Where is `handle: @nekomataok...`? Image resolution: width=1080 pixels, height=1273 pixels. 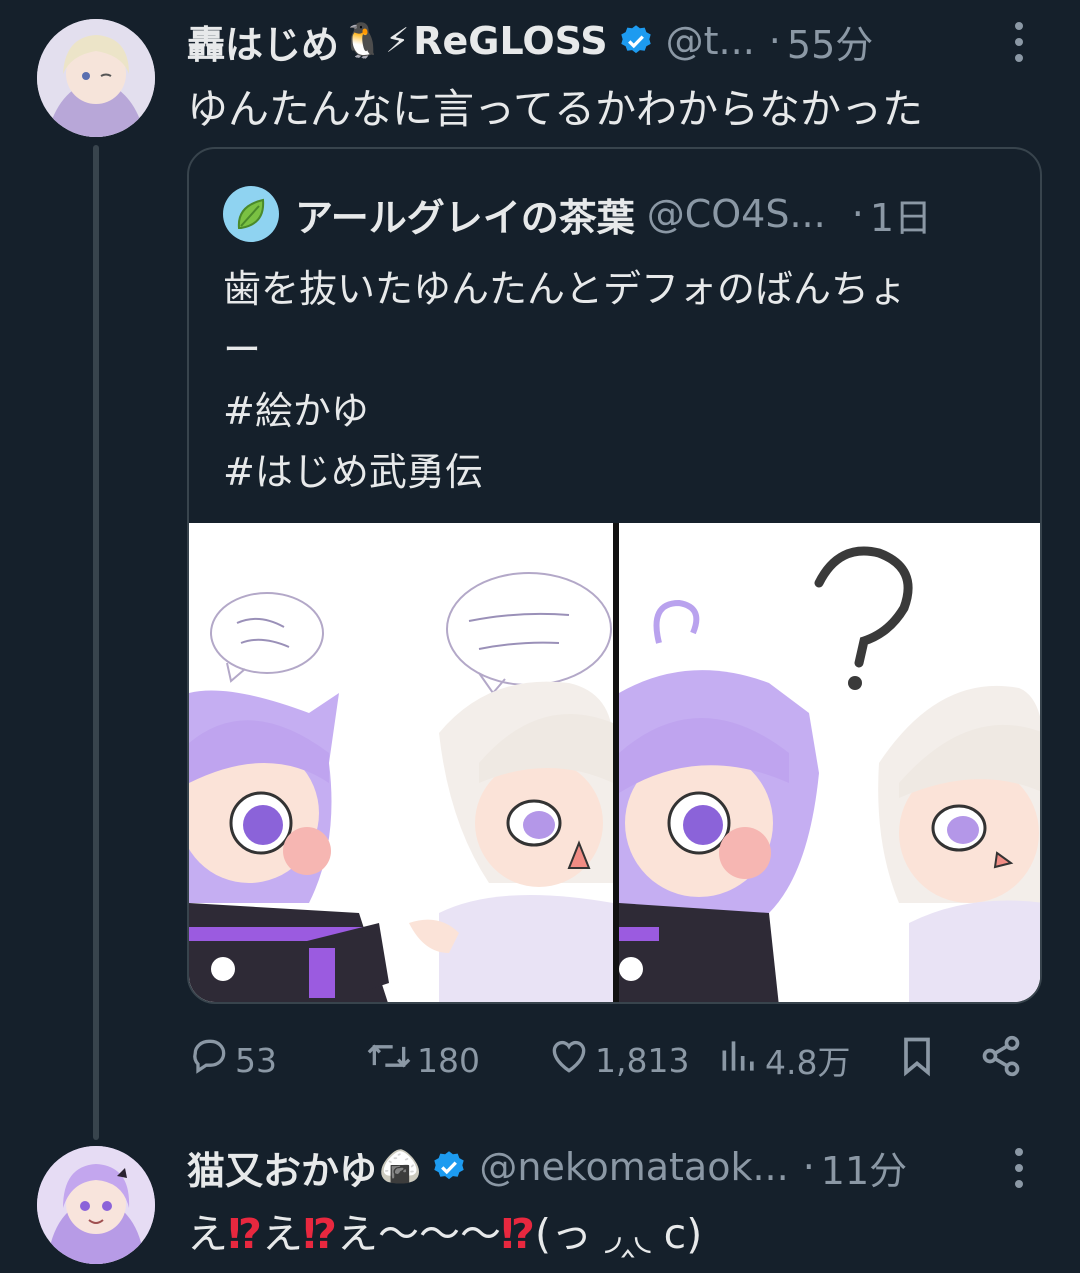 handle: @nekomataok... is located at coordinates (633, 1167).